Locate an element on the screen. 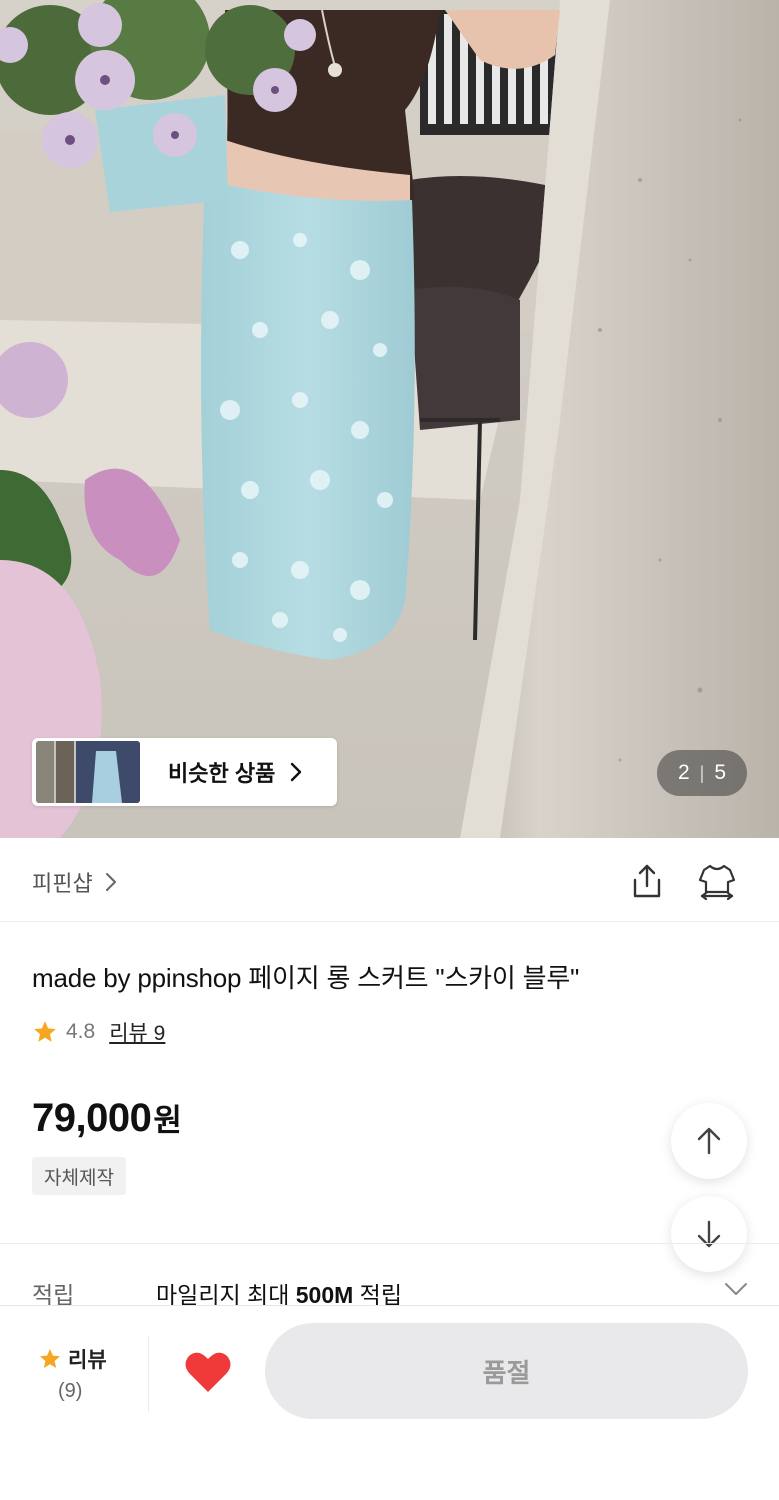  product-title: made by ppinshop 페이지 롱 스커트 "스카이 블루" is located at coordinates (306, 978).